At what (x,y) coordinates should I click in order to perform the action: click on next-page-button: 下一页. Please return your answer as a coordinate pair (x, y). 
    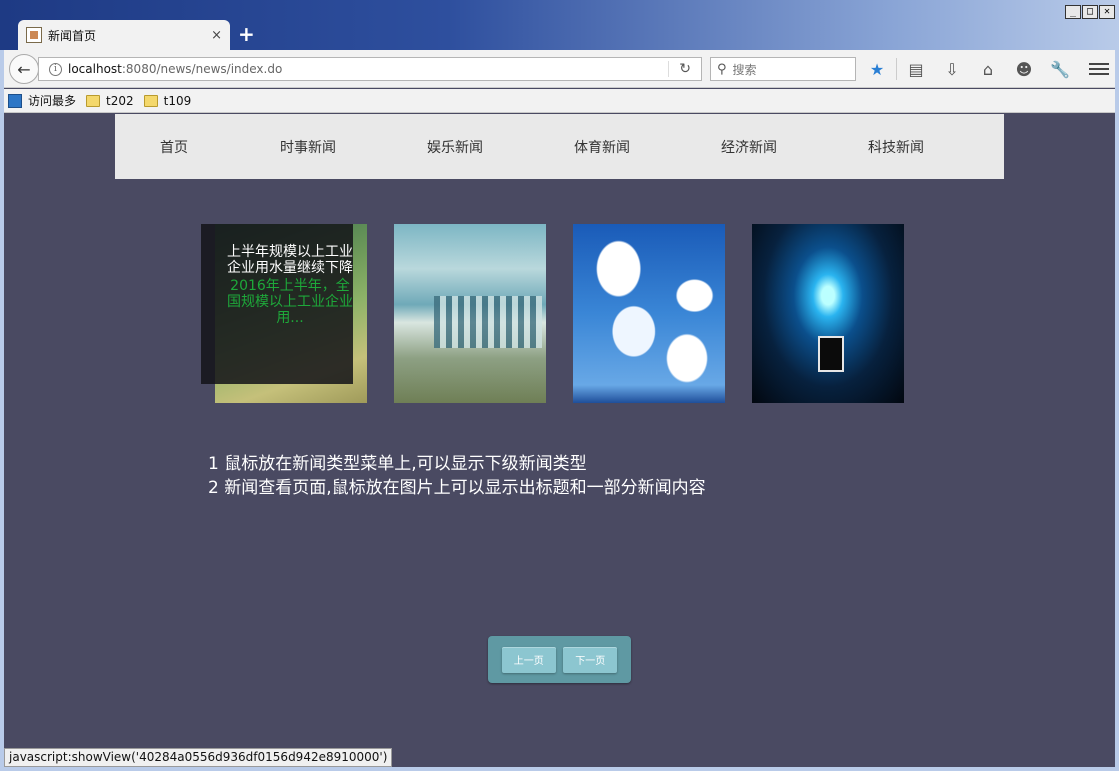
    Looking at the image, I should click on (590, 659).